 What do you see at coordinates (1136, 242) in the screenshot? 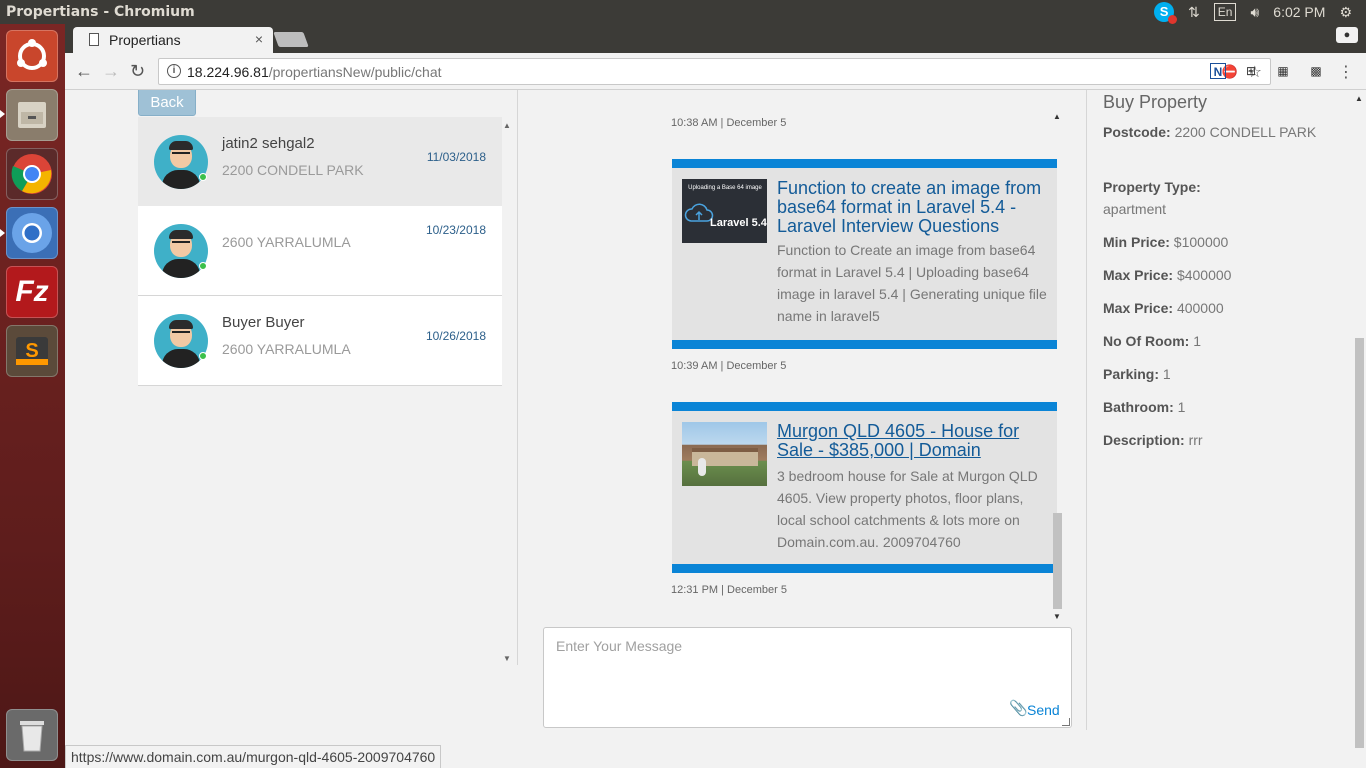
I see `field-label: Min Price:` at bounding box center [1136, 242].